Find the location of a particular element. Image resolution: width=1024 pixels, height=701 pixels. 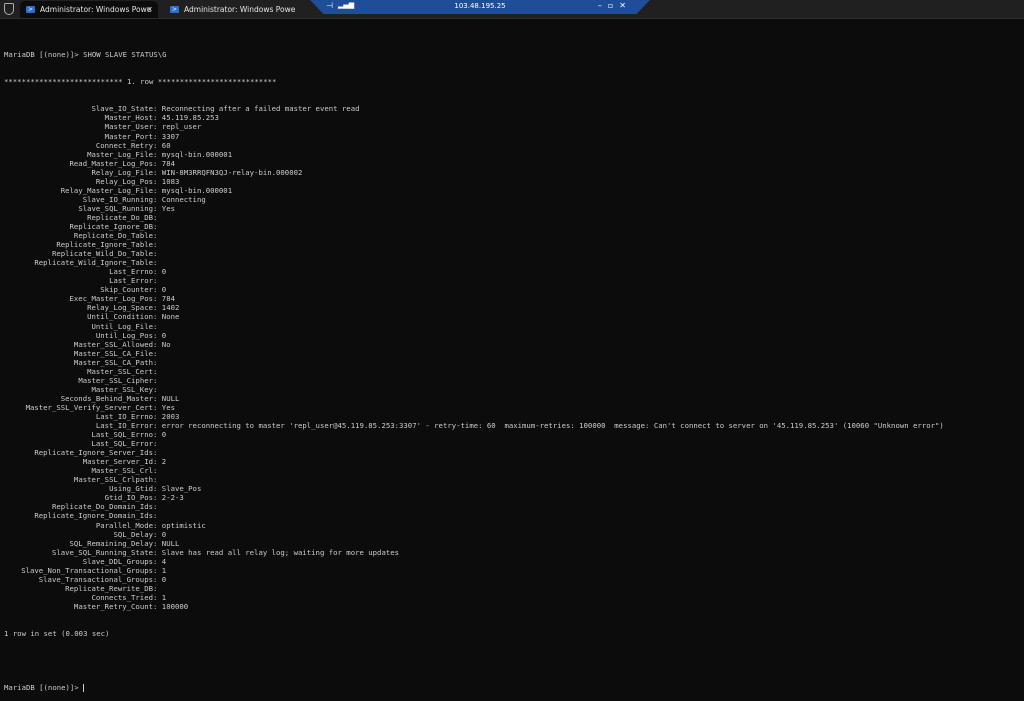

status-field-row: Last_SQL_Error: is located at coordinates (514, 443).